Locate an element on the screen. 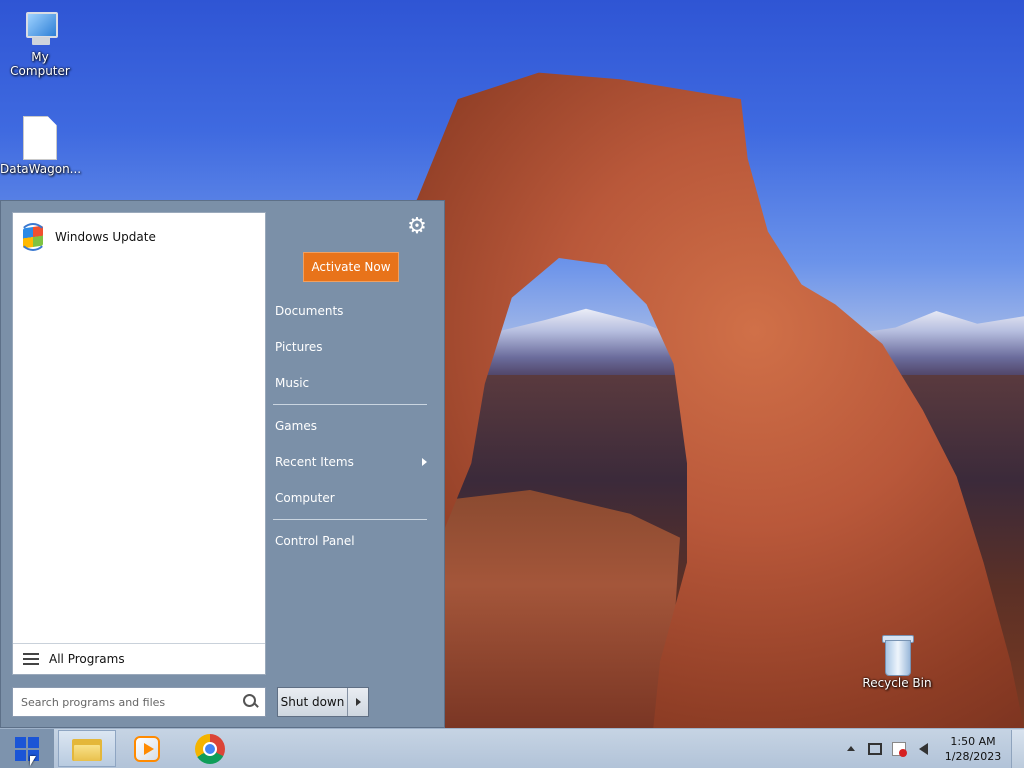 The width and height of the screenshot is (1024, 768). file-icon is located at coordinates (40, 138).